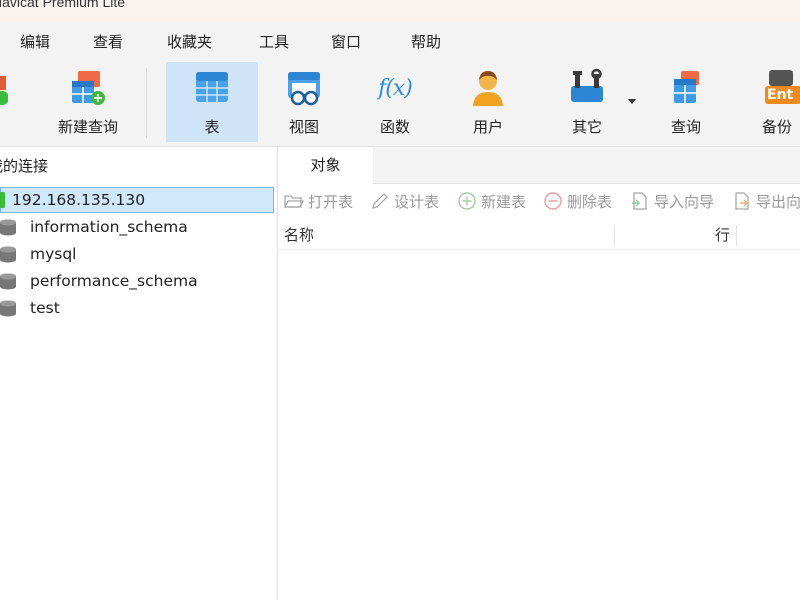 This screenshot has height=600, width=800. I want to click on toolbar-separator, so click(146, 103).